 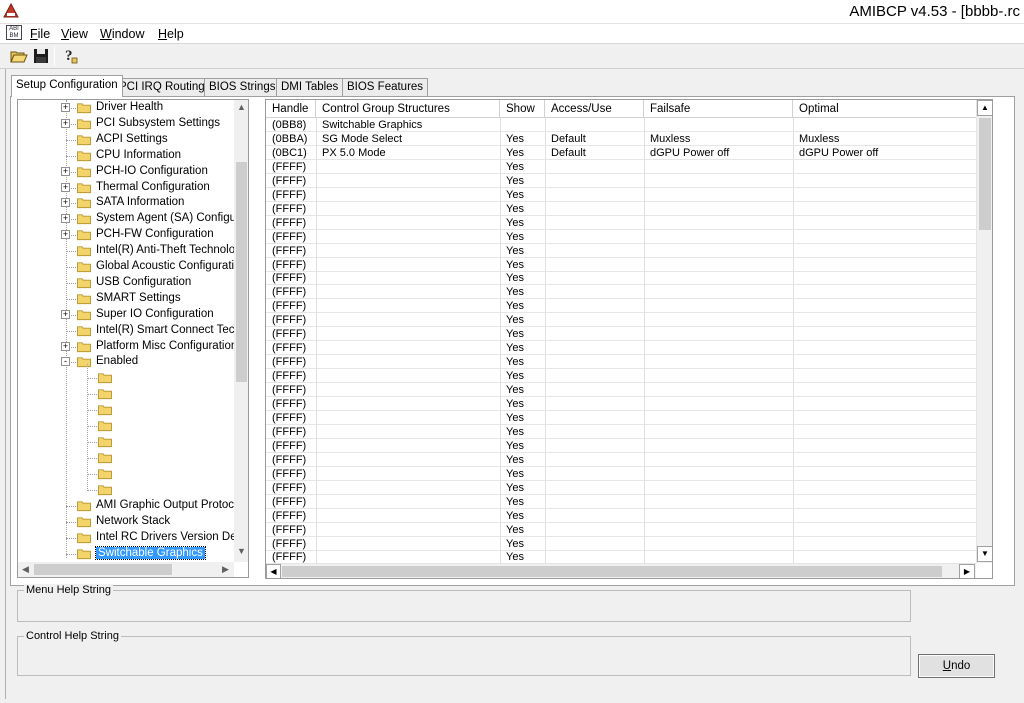 I want to click on tree-item: Intel(R) Smart Connect Techn, so click(x=132, y=331).